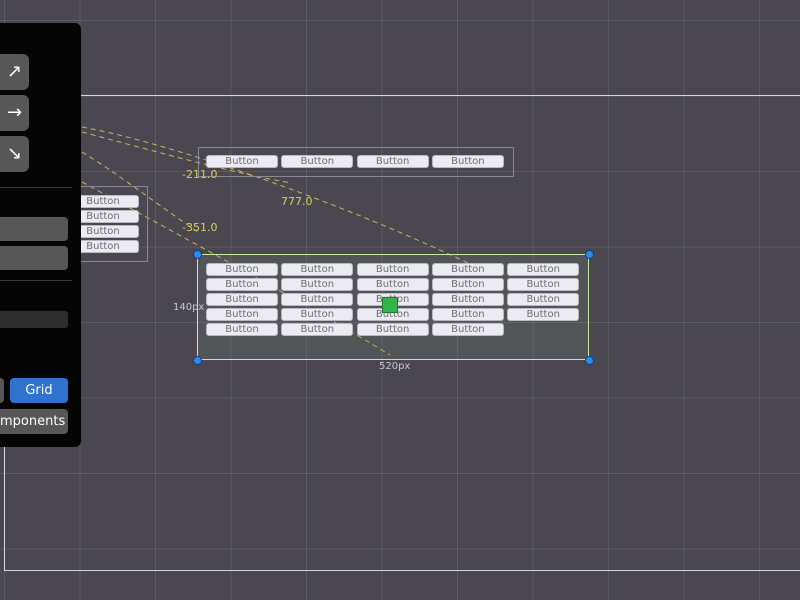 The width and height of the screenshot is (800, 600). Describe the element at coordinates (34, 319) in the screenshot. I see `panel-field-dark` at that location.